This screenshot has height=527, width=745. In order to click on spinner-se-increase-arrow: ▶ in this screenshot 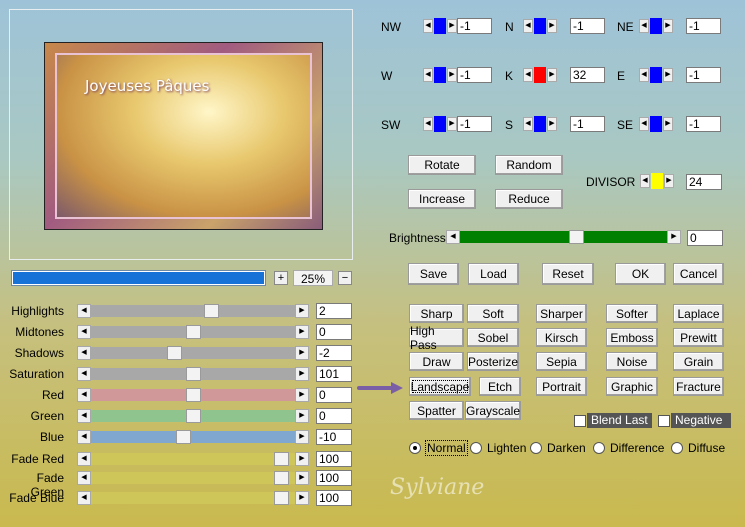, I will do `click(668, 124)`.